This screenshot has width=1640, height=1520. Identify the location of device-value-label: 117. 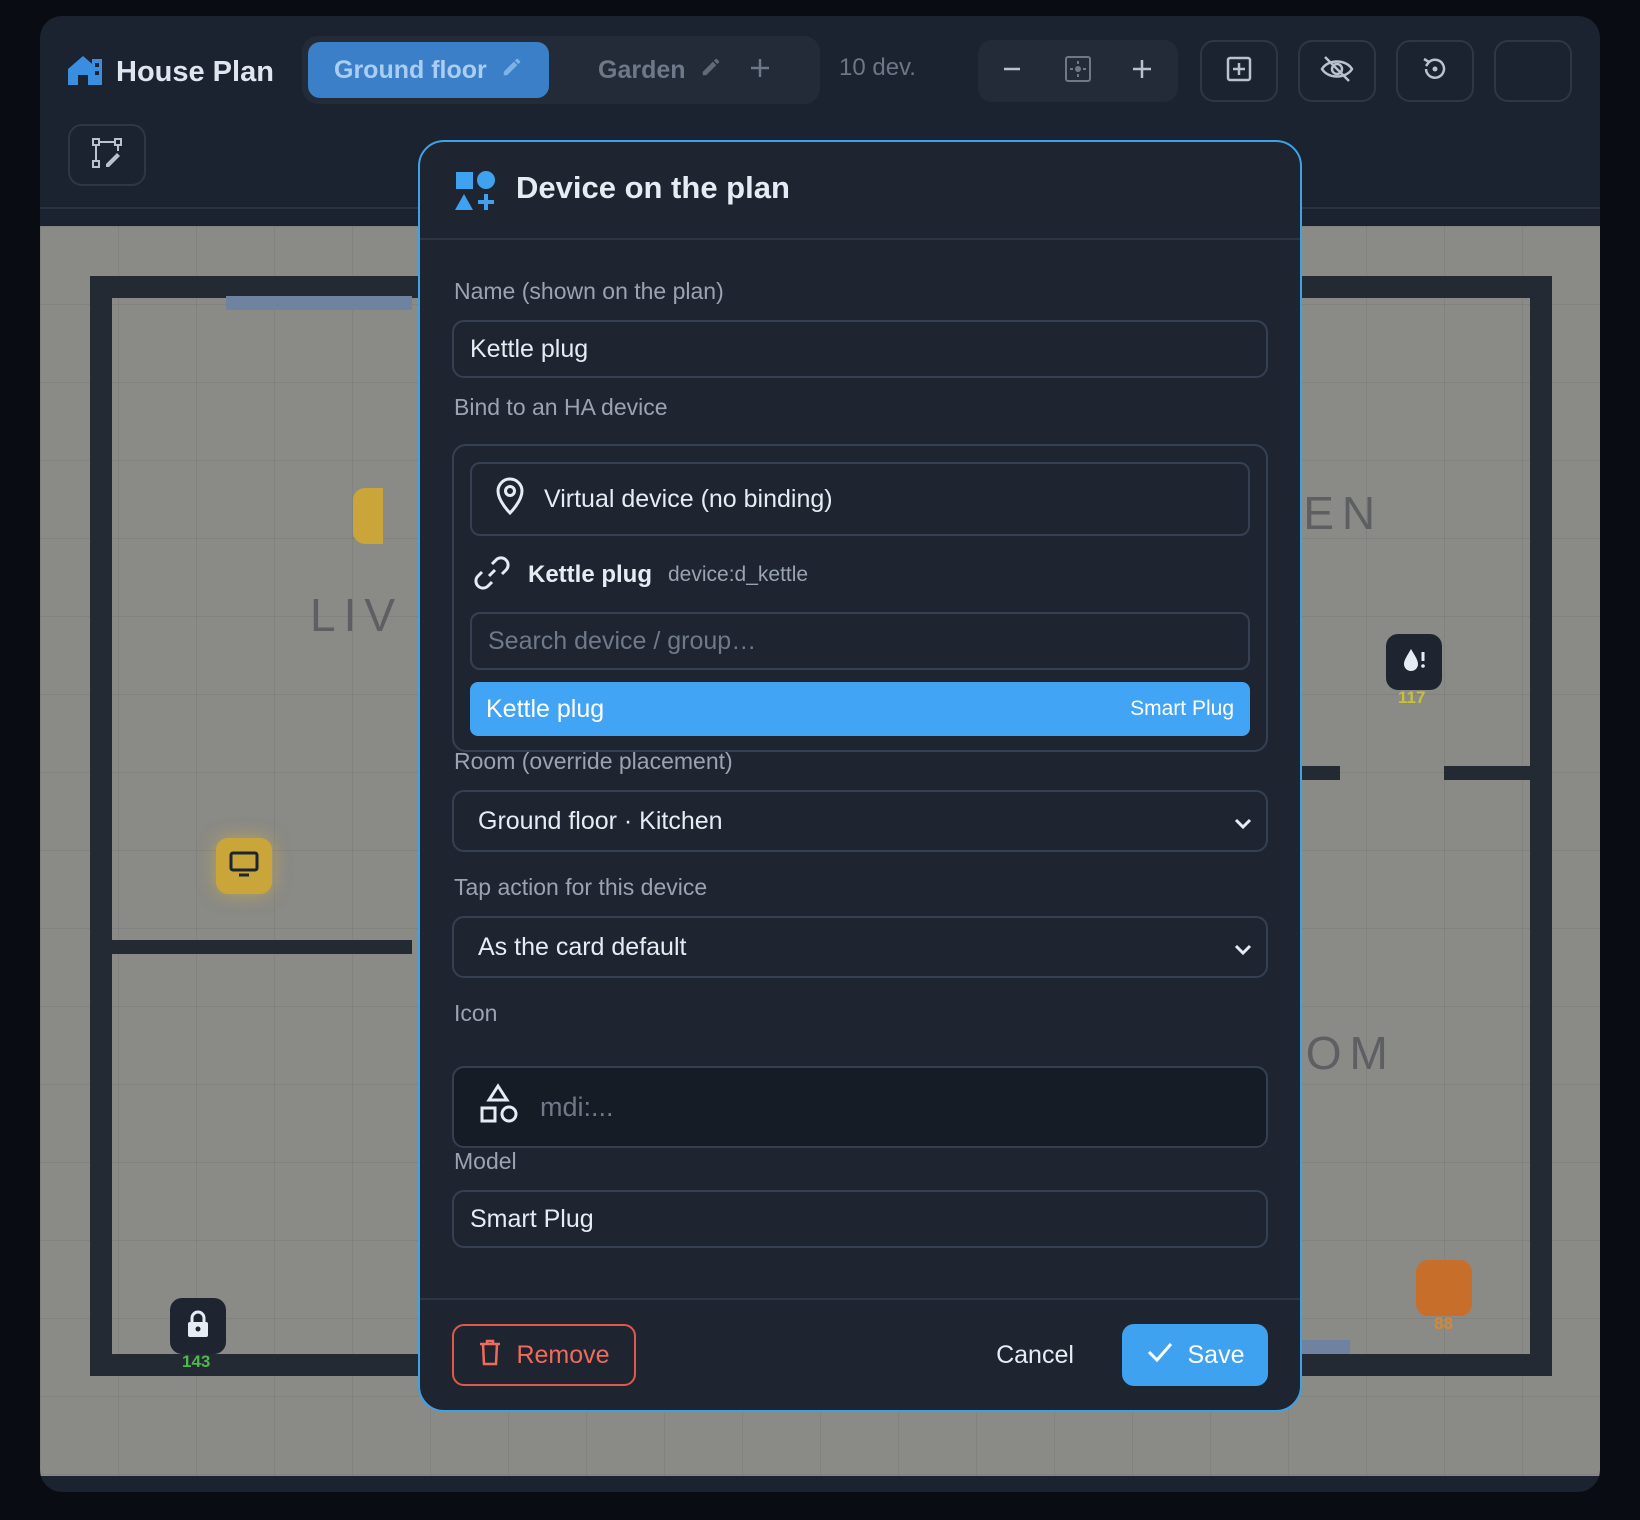
(1412, 697).